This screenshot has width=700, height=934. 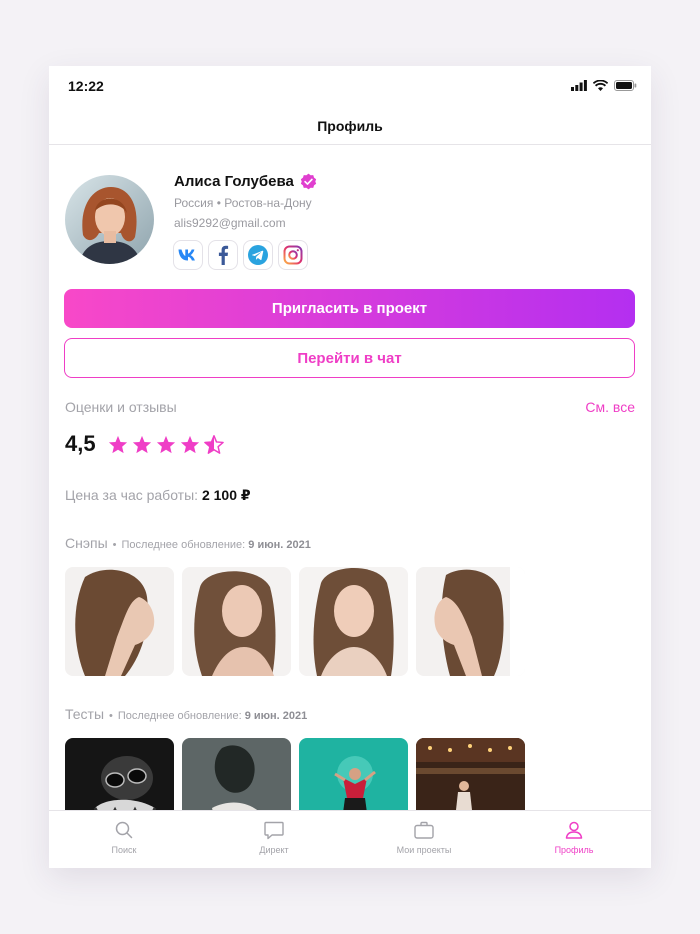 What do you see at coordinates (295, 621) in the screenshot?
I see `snaps-gallery` at bounding box center [295, 621].